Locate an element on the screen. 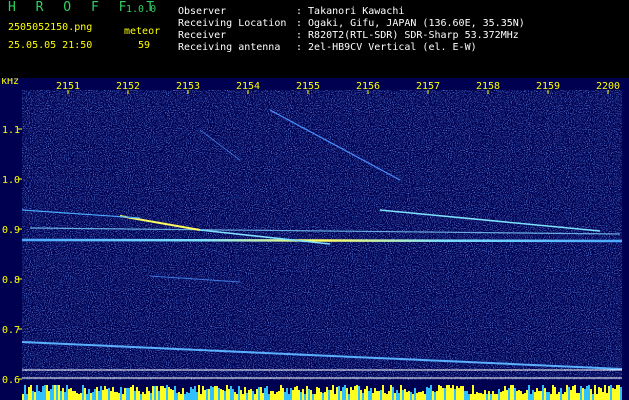 This screenshot has width=629, height=400. info-value-location: : Ogaki, Gifu, JAPAN (136.60E, 35.35N) is located at coordinates (410, 23).